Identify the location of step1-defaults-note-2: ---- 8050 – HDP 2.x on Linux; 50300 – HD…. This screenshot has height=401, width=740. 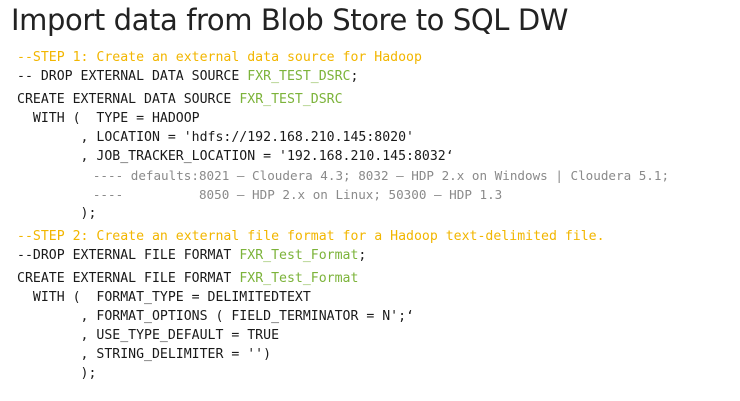
(260, 194).